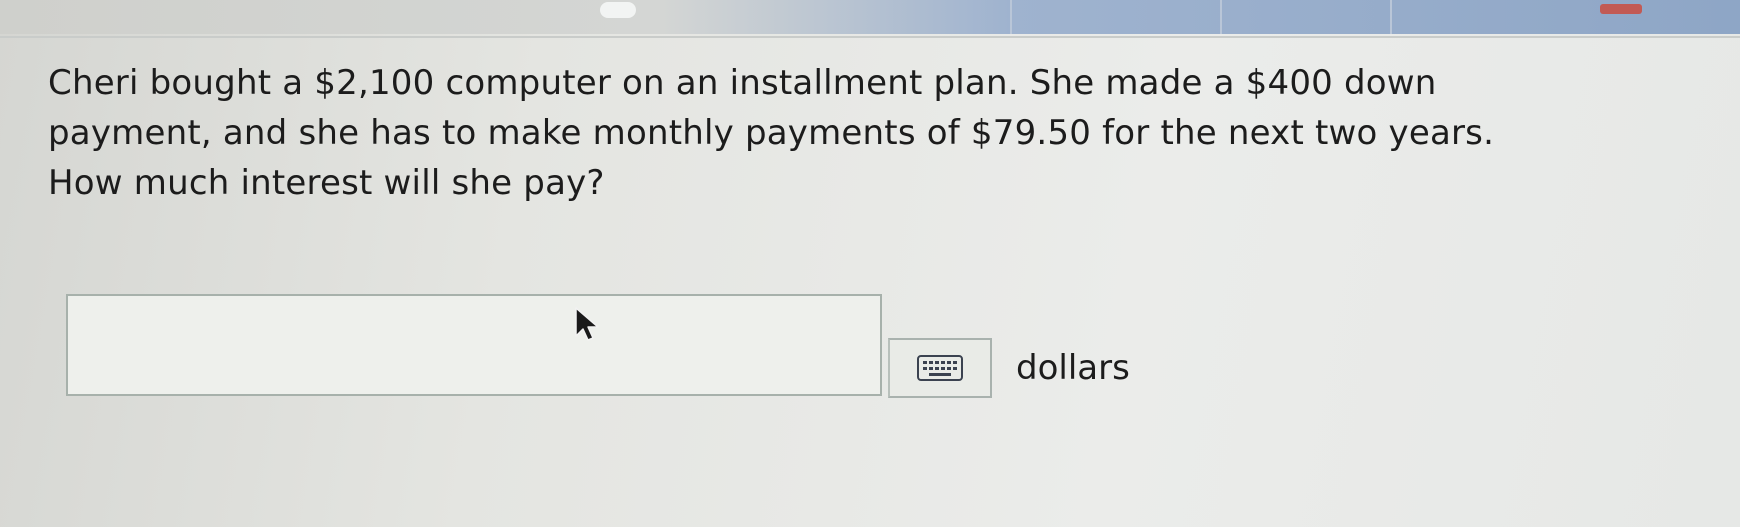 Image resolution: width=1740 pixels, height=527 pixels. I want to click on browser-top-strip, so click(870, 17).